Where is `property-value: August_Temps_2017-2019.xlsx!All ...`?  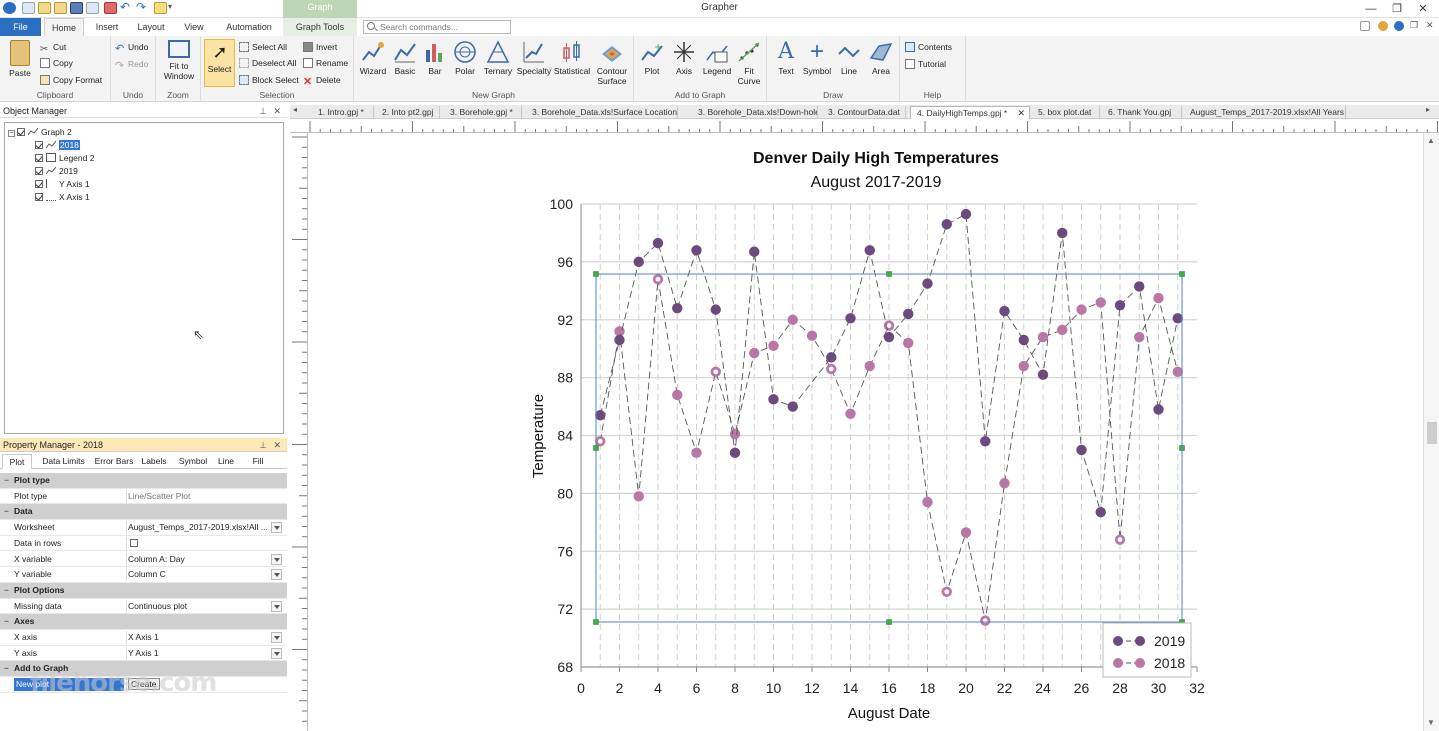
property-value: August_Temps_2017-2019.xlsx!All ... is located at coordinates (205, 528).